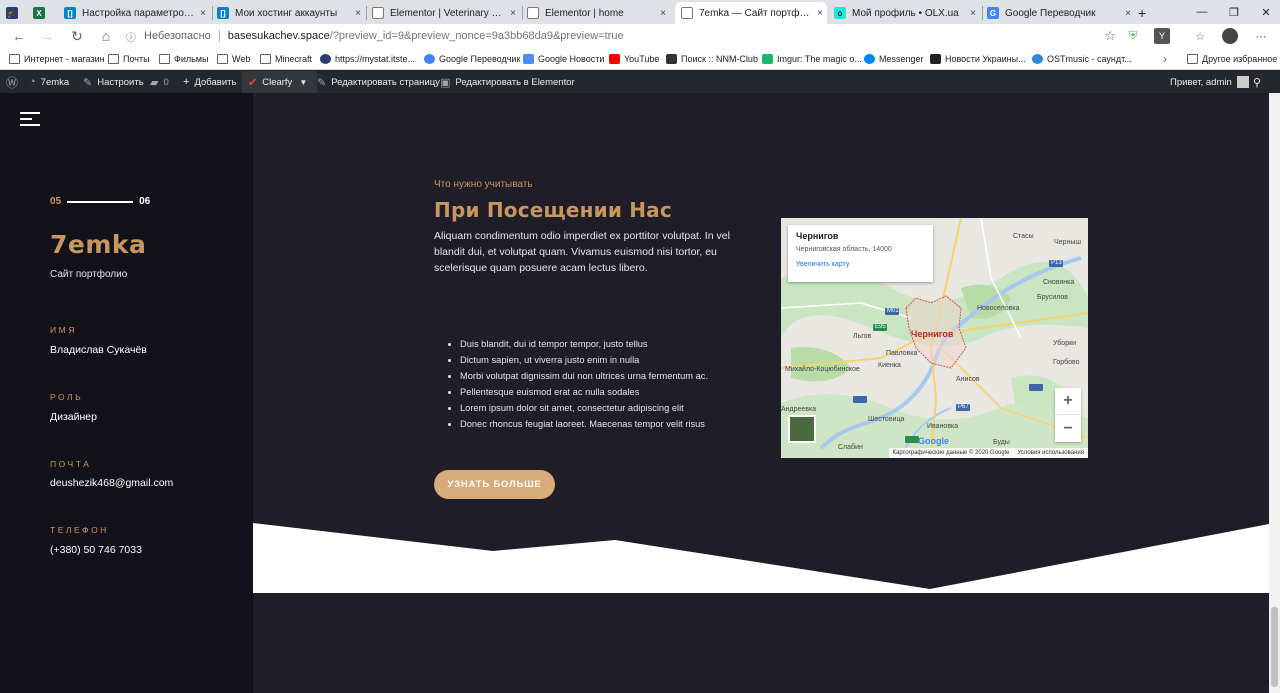 This screenshot has width=1280, height=693. Describe the element at coordinates (241, 59) in the screenshot. I see `bookmark-label: Web` at that location.